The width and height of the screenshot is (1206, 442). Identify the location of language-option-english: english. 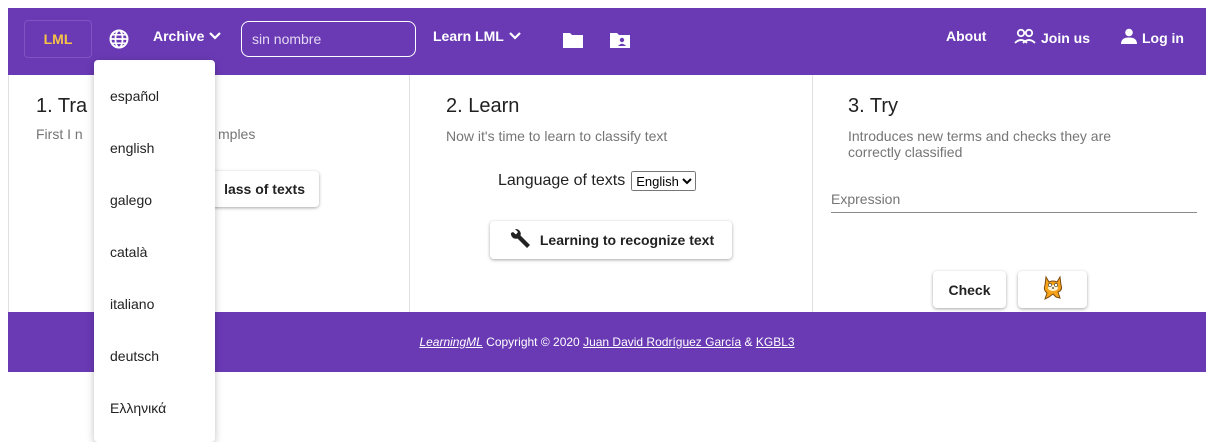
(132, 148).